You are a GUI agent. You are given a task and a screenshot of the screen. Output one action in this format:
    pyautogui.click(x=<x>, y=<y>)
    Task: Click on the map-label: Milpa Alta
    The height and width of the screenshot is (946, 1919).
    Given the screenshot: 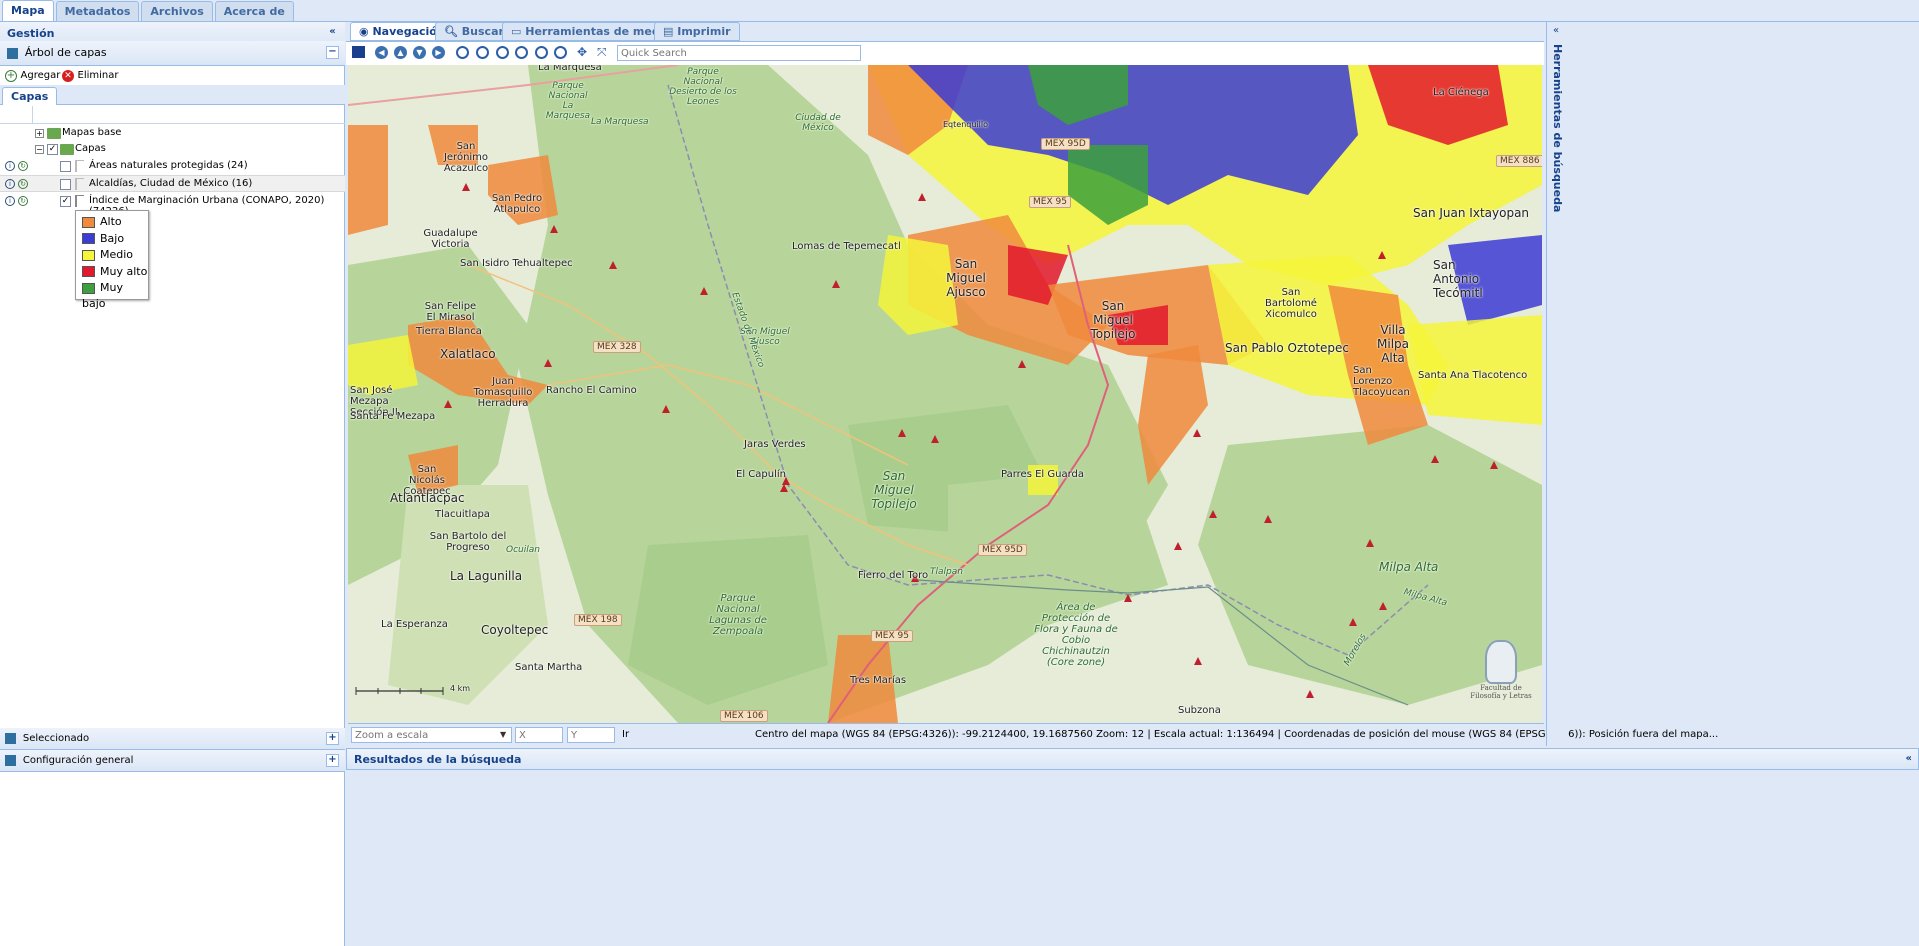 What is the action you would take?
    pyautogui.click(x=1409, y=567)
    